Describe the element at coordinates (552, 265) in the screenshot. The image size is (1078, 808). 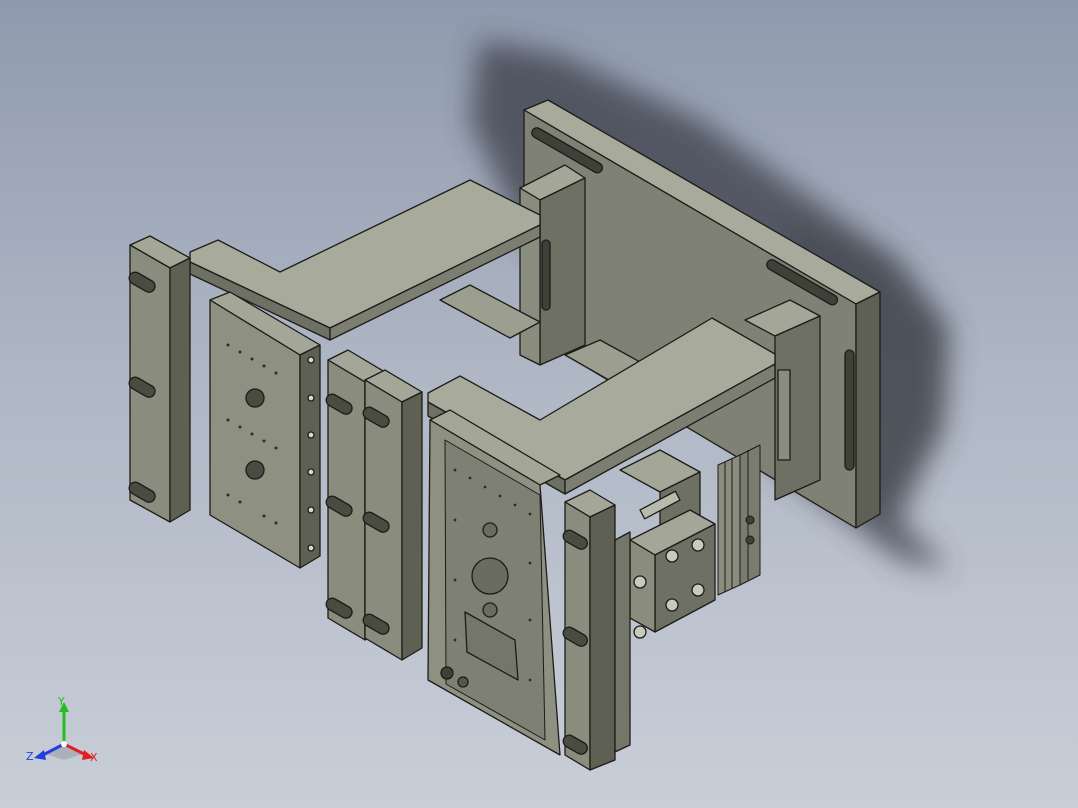
I see `rear-upright-block` at that location.